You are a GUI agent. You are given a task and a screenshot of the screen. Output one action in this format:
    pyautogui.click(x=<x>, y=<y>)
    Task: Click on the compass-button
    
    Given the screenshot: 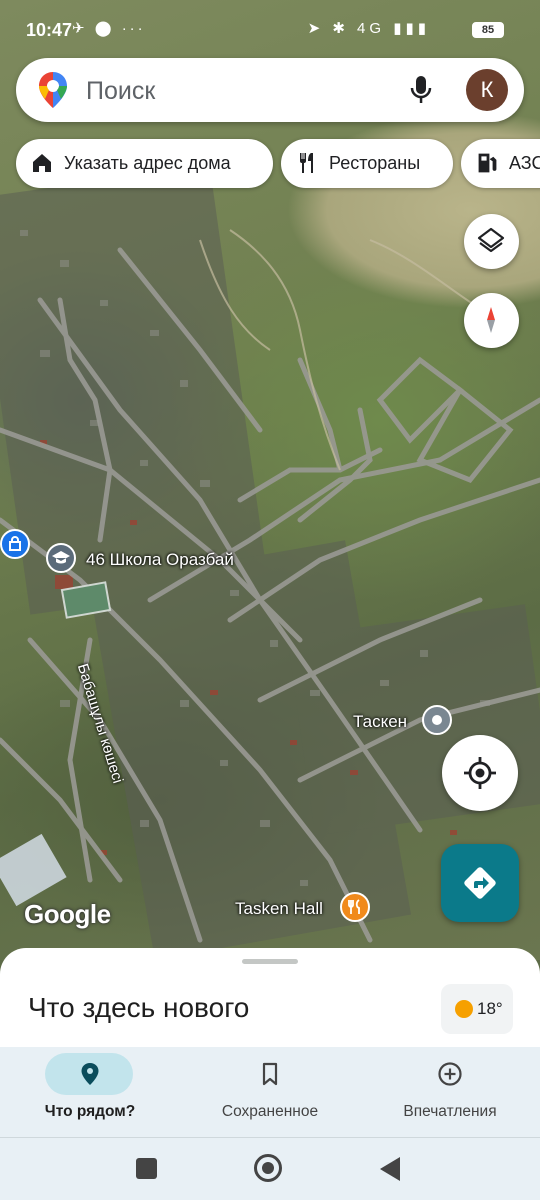 What is the action you would take?
    pyautogui.click(x=491, y=320)
    